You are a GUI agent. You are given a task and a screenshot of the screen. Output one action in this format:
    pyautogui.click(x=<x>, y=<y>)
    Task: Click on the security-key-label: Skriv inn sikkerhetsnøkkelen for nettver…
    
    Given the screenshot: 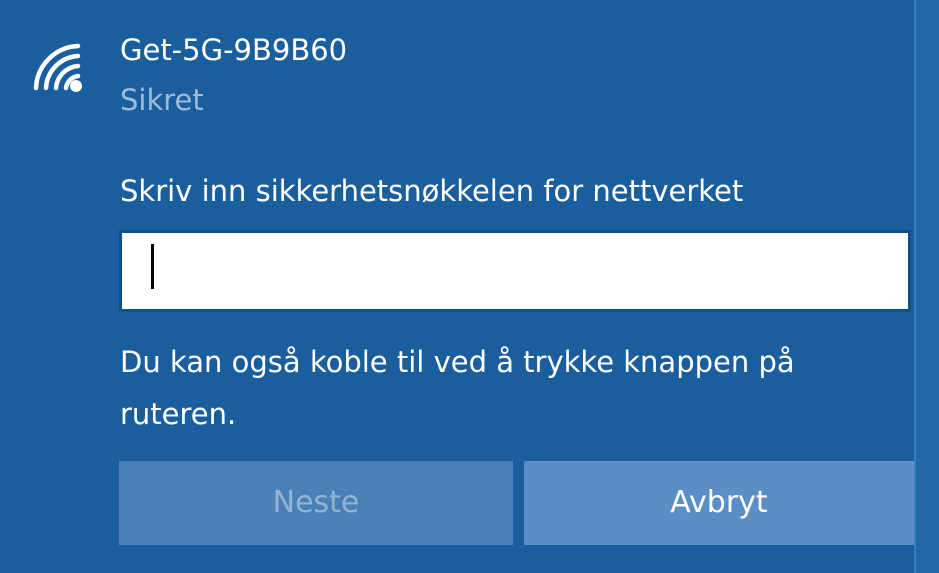 What is the action you would take?
    pyautogui.click(x=432, y=191)
    